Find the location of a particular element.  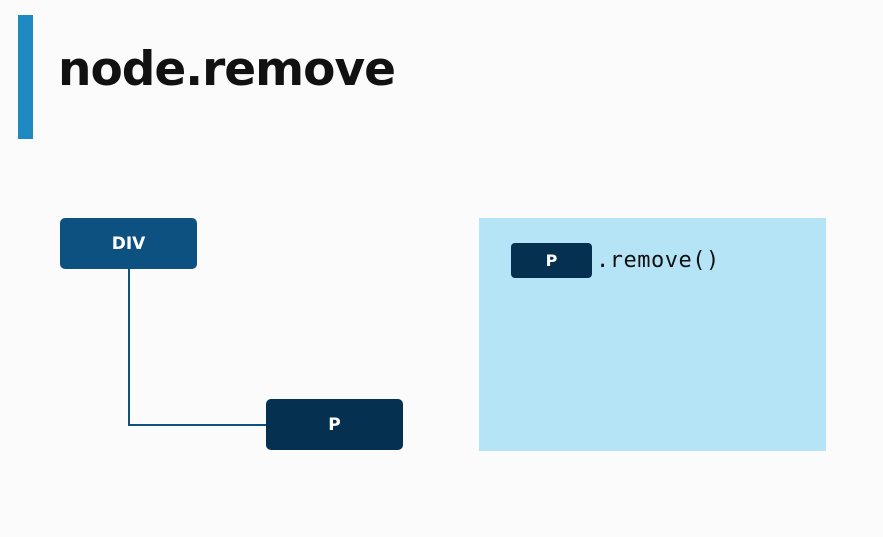

tree-node-div-label: DIV is located at coordinates (128, 243).